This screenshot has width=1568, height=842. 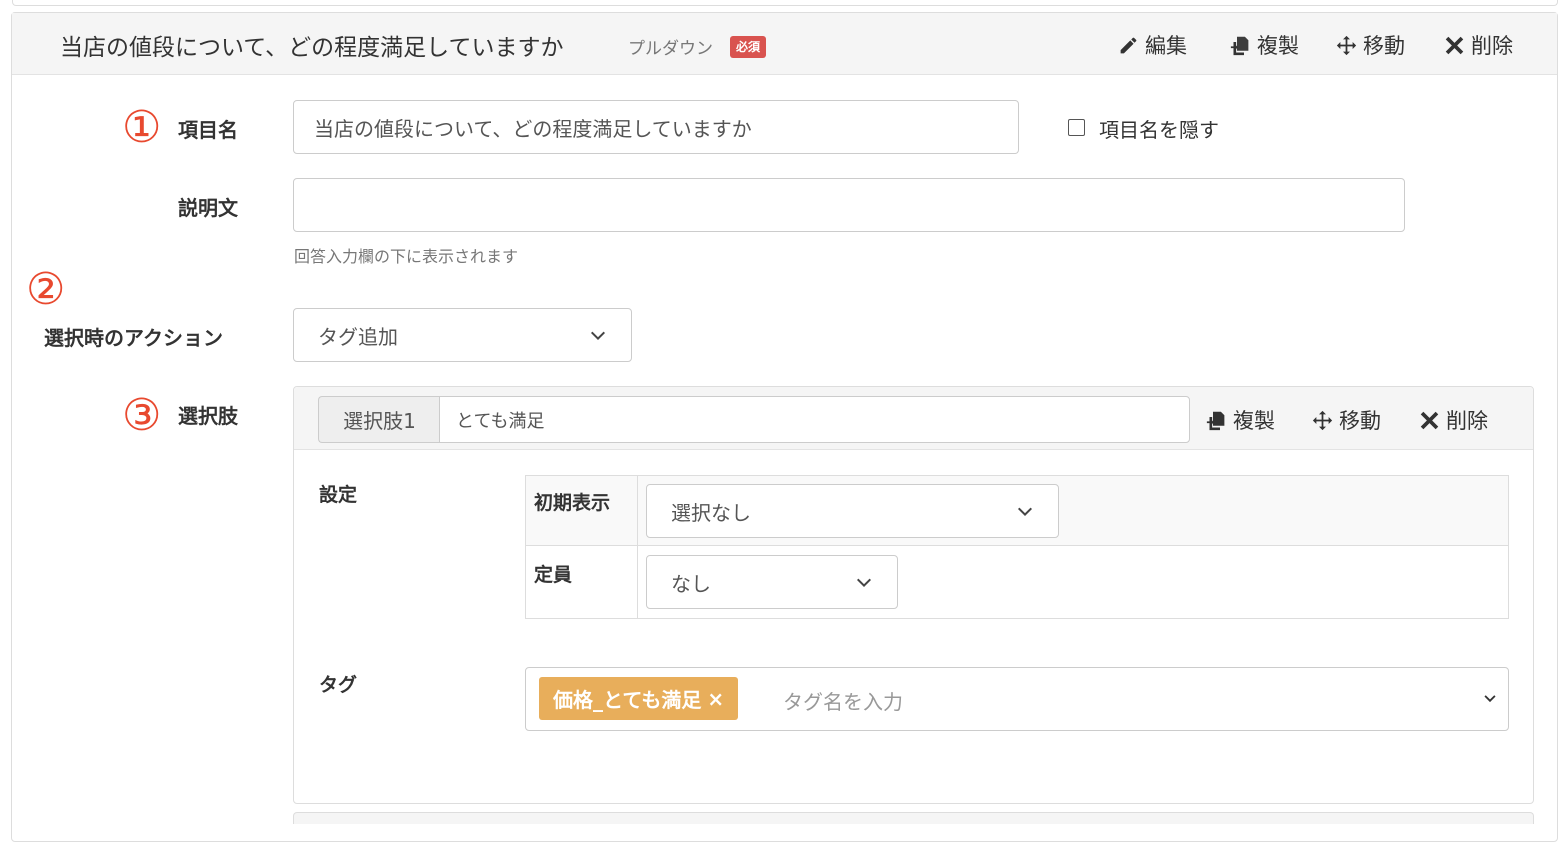 What do you see at coordinates (1492, 46) in the screenshot?
I see `delete-label: 削除` at bounding box center [1492, 46].